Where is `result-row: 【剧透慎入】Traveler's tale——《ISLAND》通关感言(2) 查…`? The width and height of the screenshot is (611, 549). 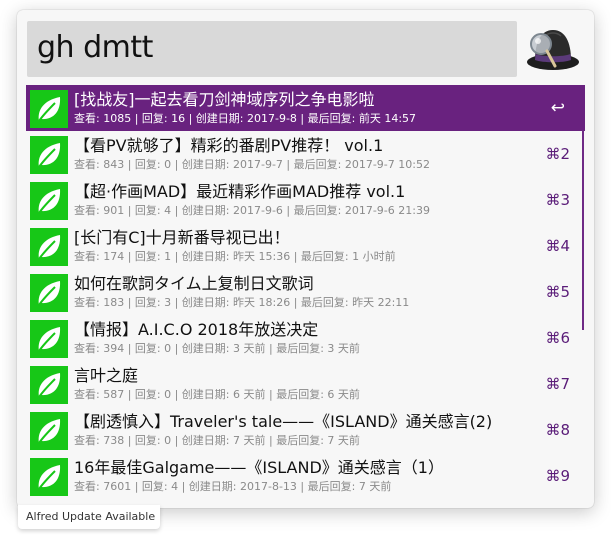
result-row: 【剧透慎入】Traveler's tale——《ISLAND》通关感言(2) 查… is located at coordinates (305, 430).